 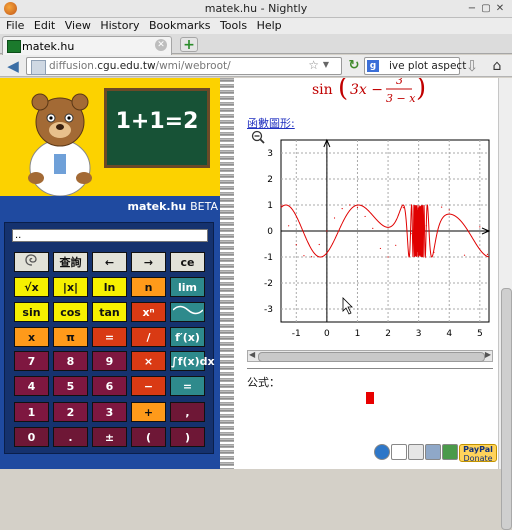 I want to click on calc-key: n, so click(x=148, y=287).